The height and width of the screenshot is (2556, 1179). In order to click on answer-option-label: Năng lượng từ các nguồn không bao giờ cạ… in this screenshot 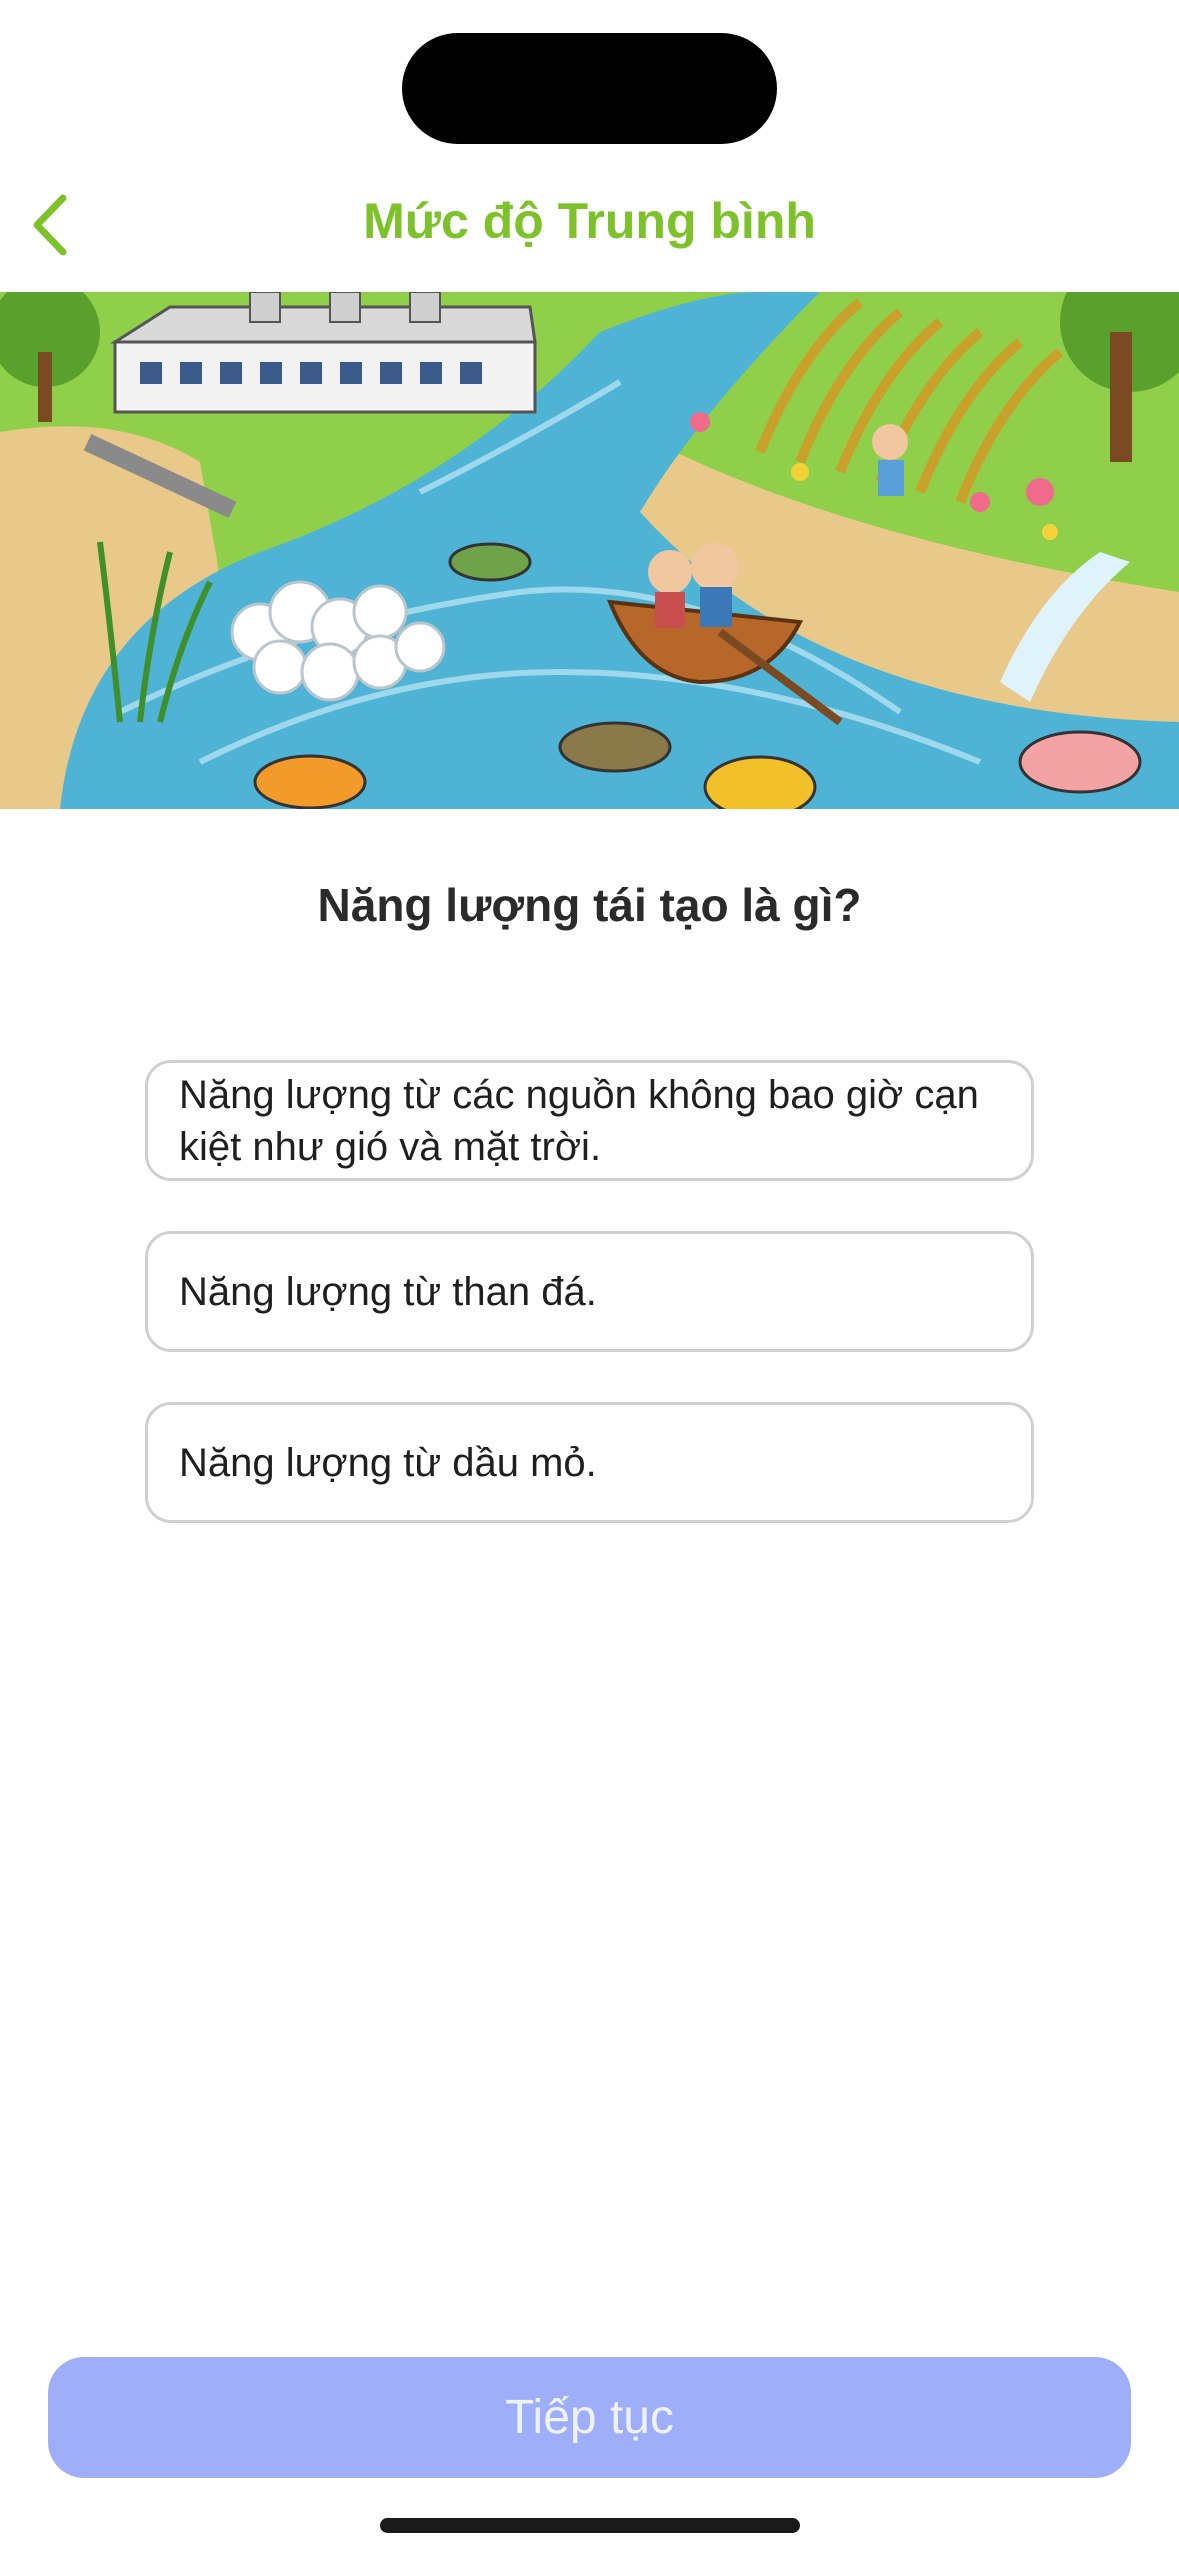, I will do `click(579, 1120)`.